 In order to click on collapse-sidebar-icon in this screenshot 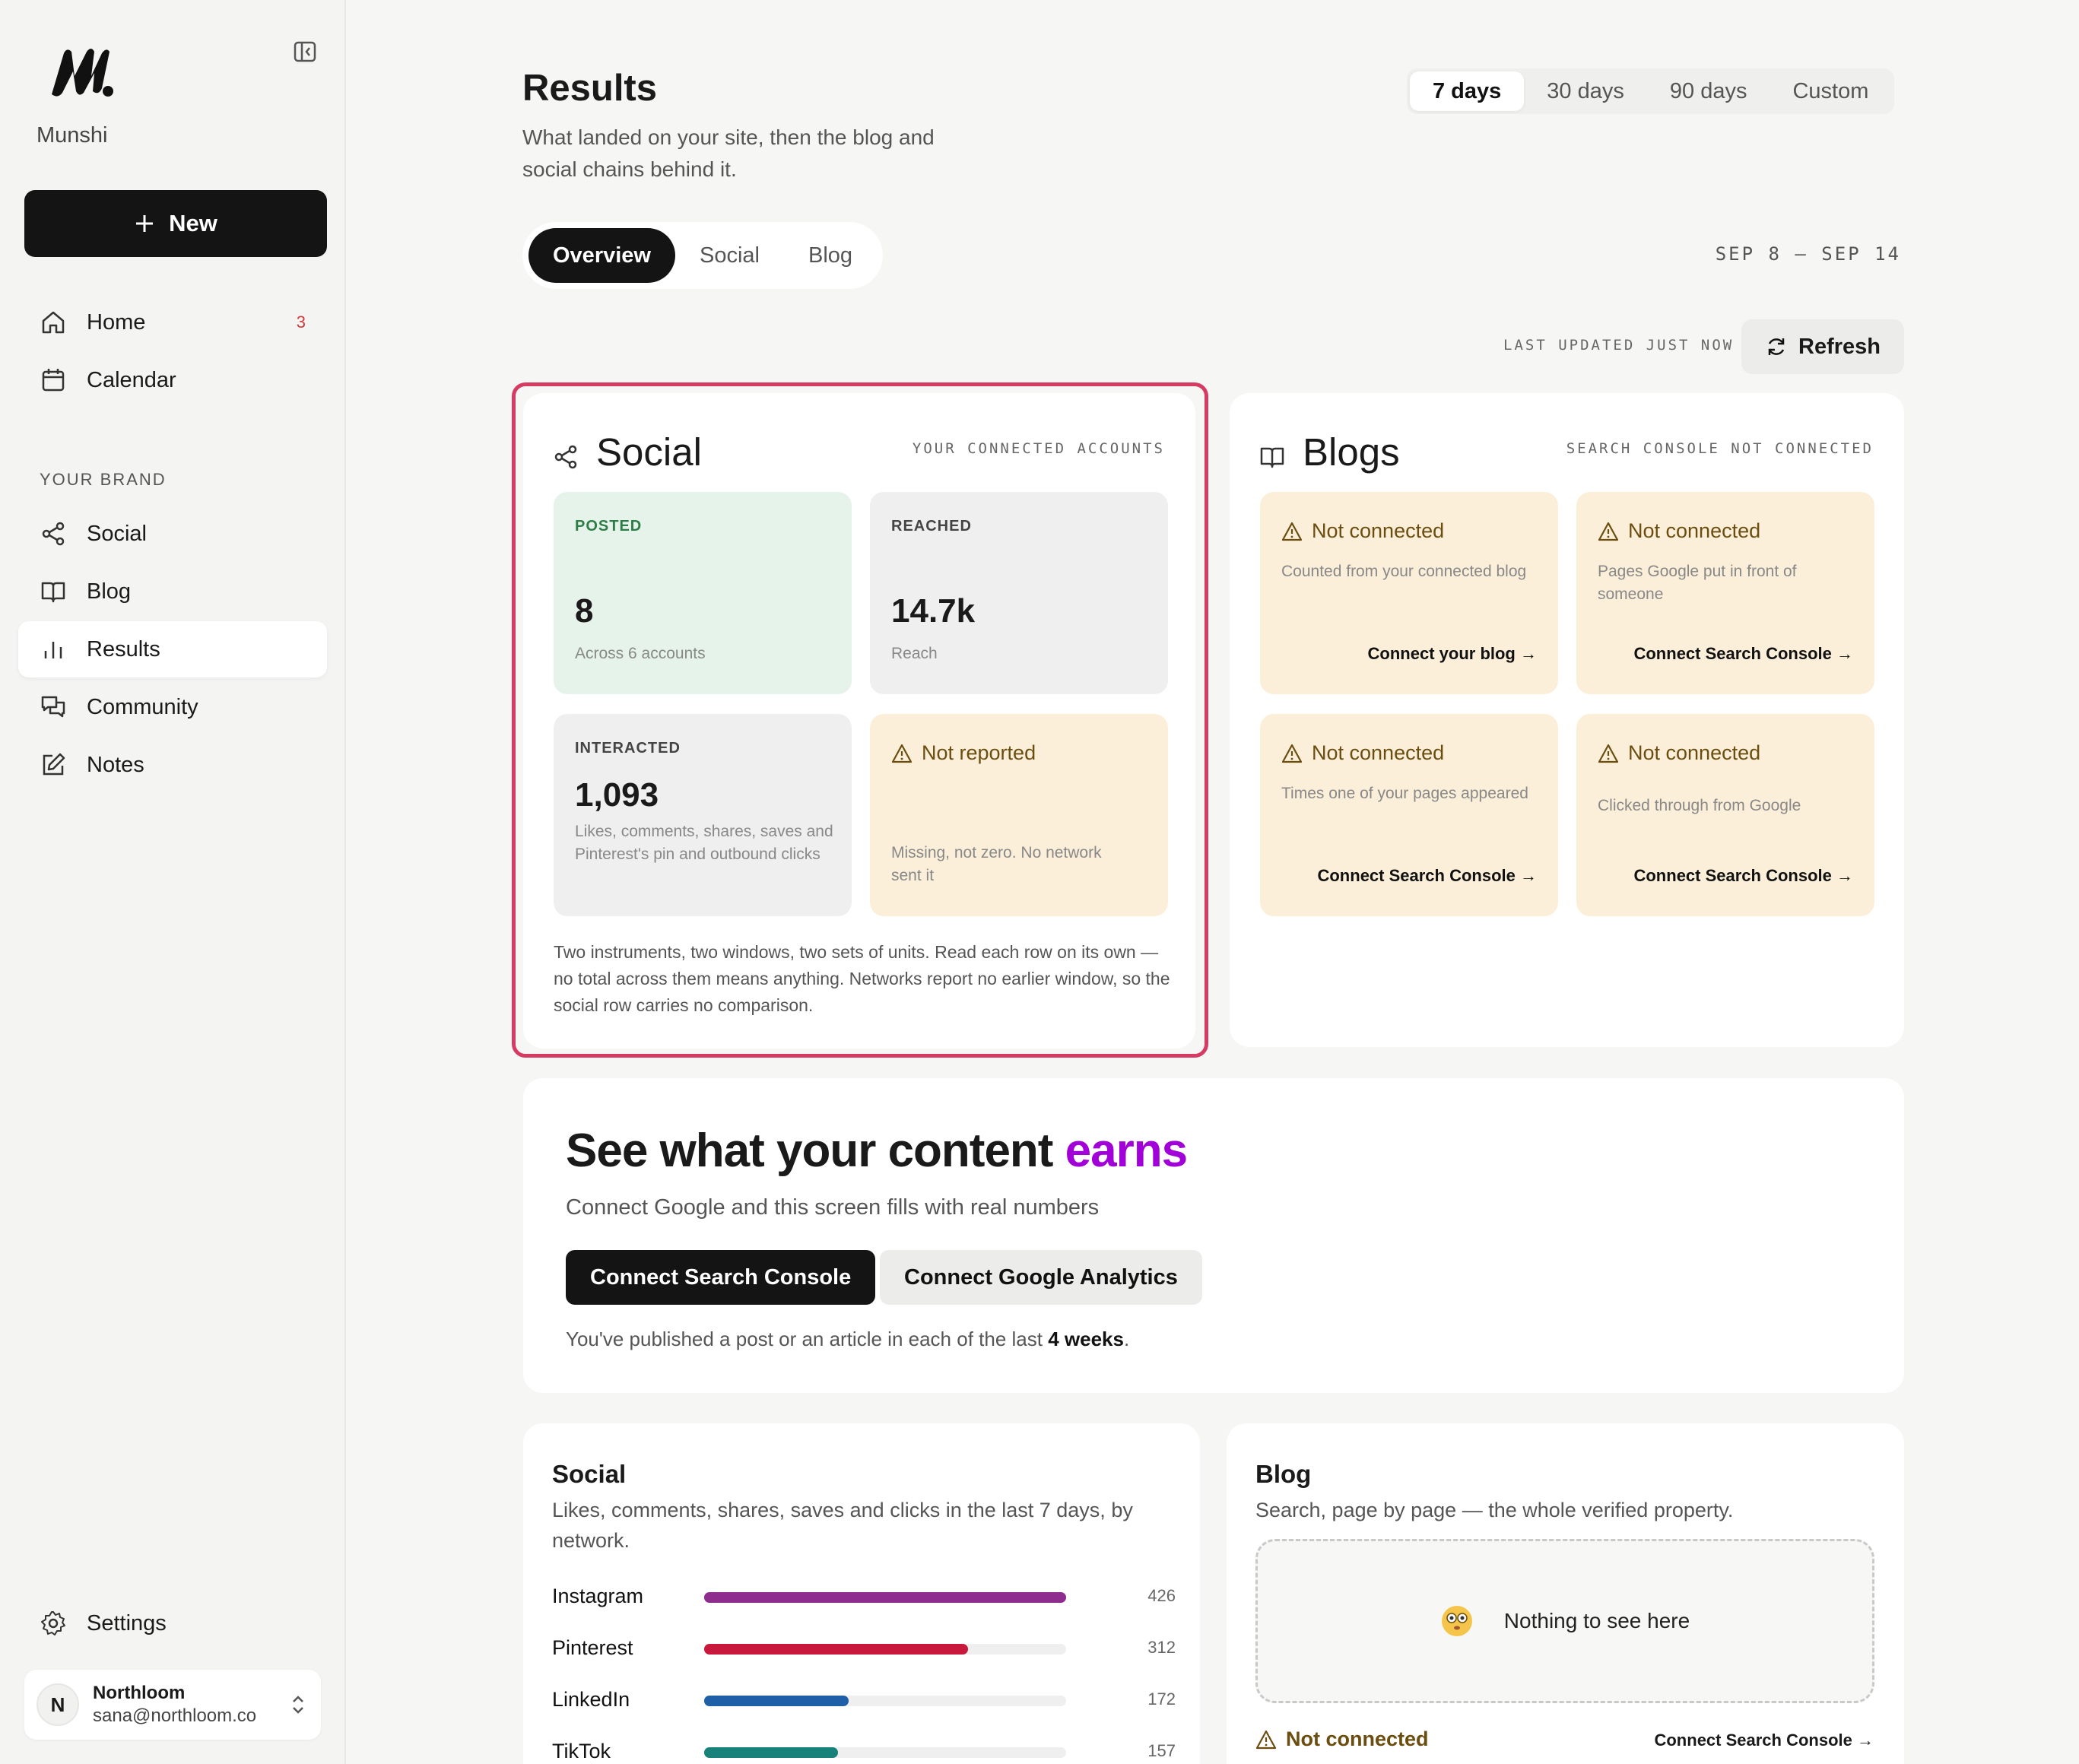, I will do `click(305, 52)`.